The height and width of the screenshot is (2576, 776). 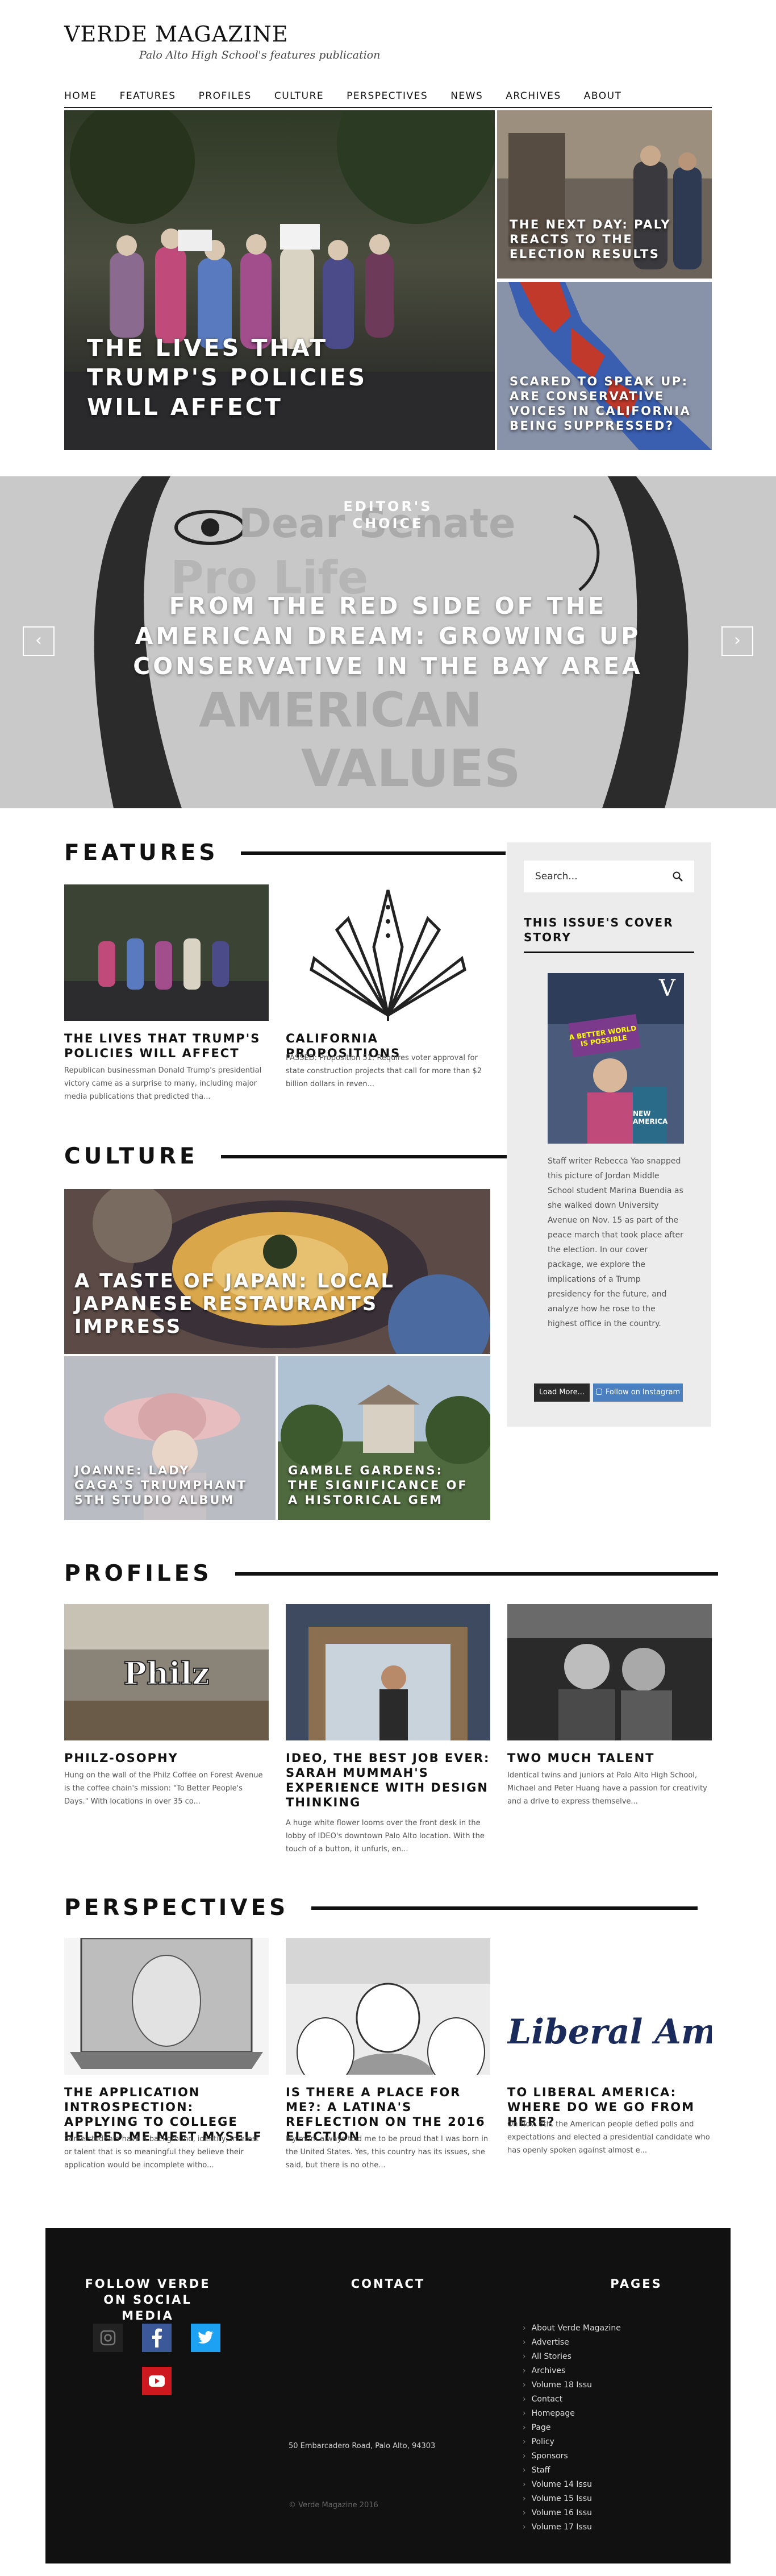 I want to click on perspectives-rule, so click(x=504, y=1908).